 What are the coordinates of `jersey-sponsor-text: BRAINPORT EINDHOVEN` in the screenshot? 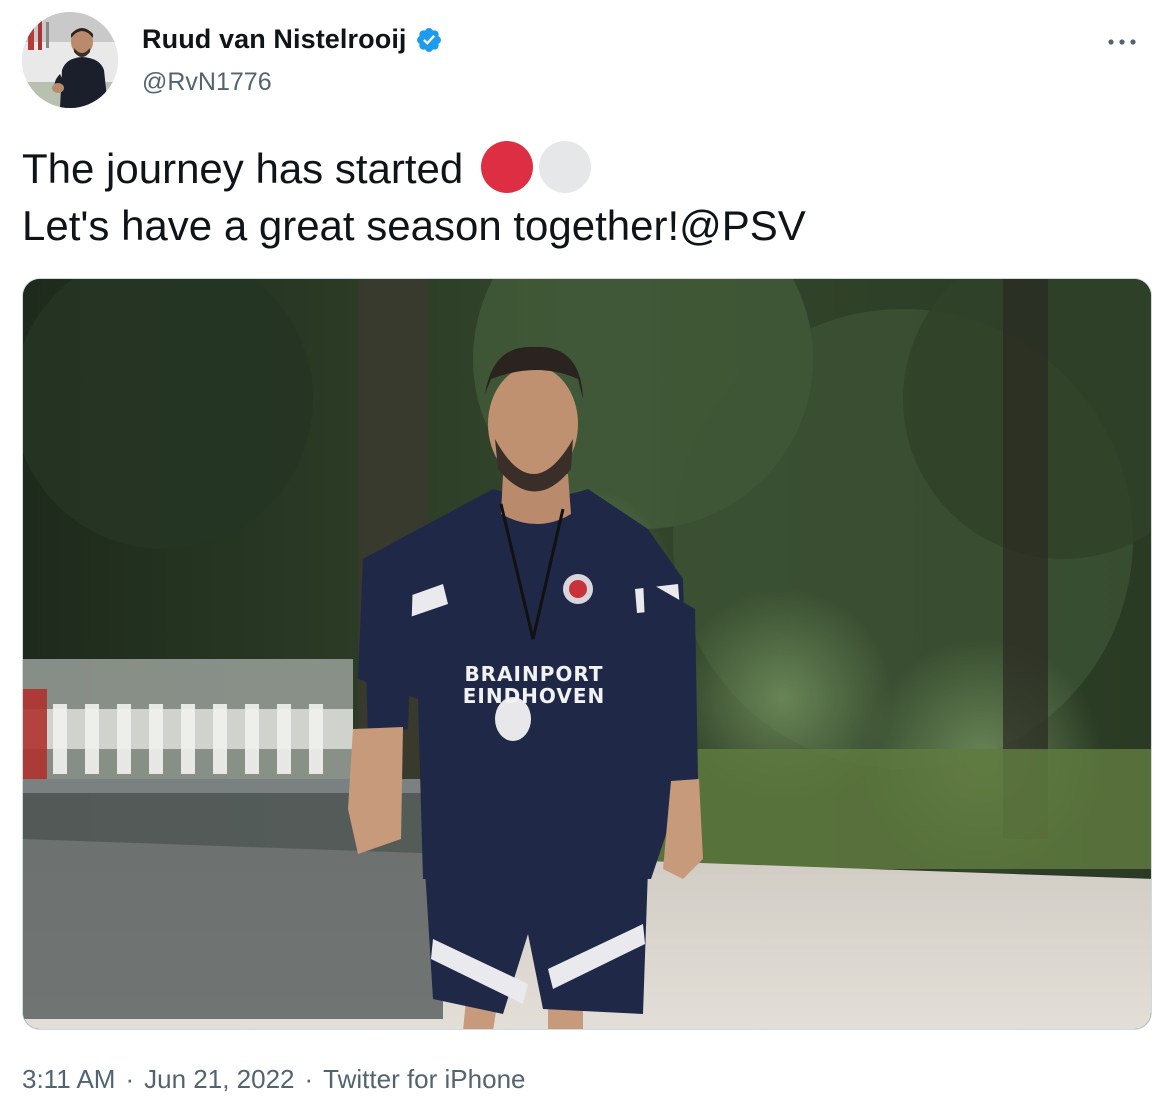 It's located at (534, 685).